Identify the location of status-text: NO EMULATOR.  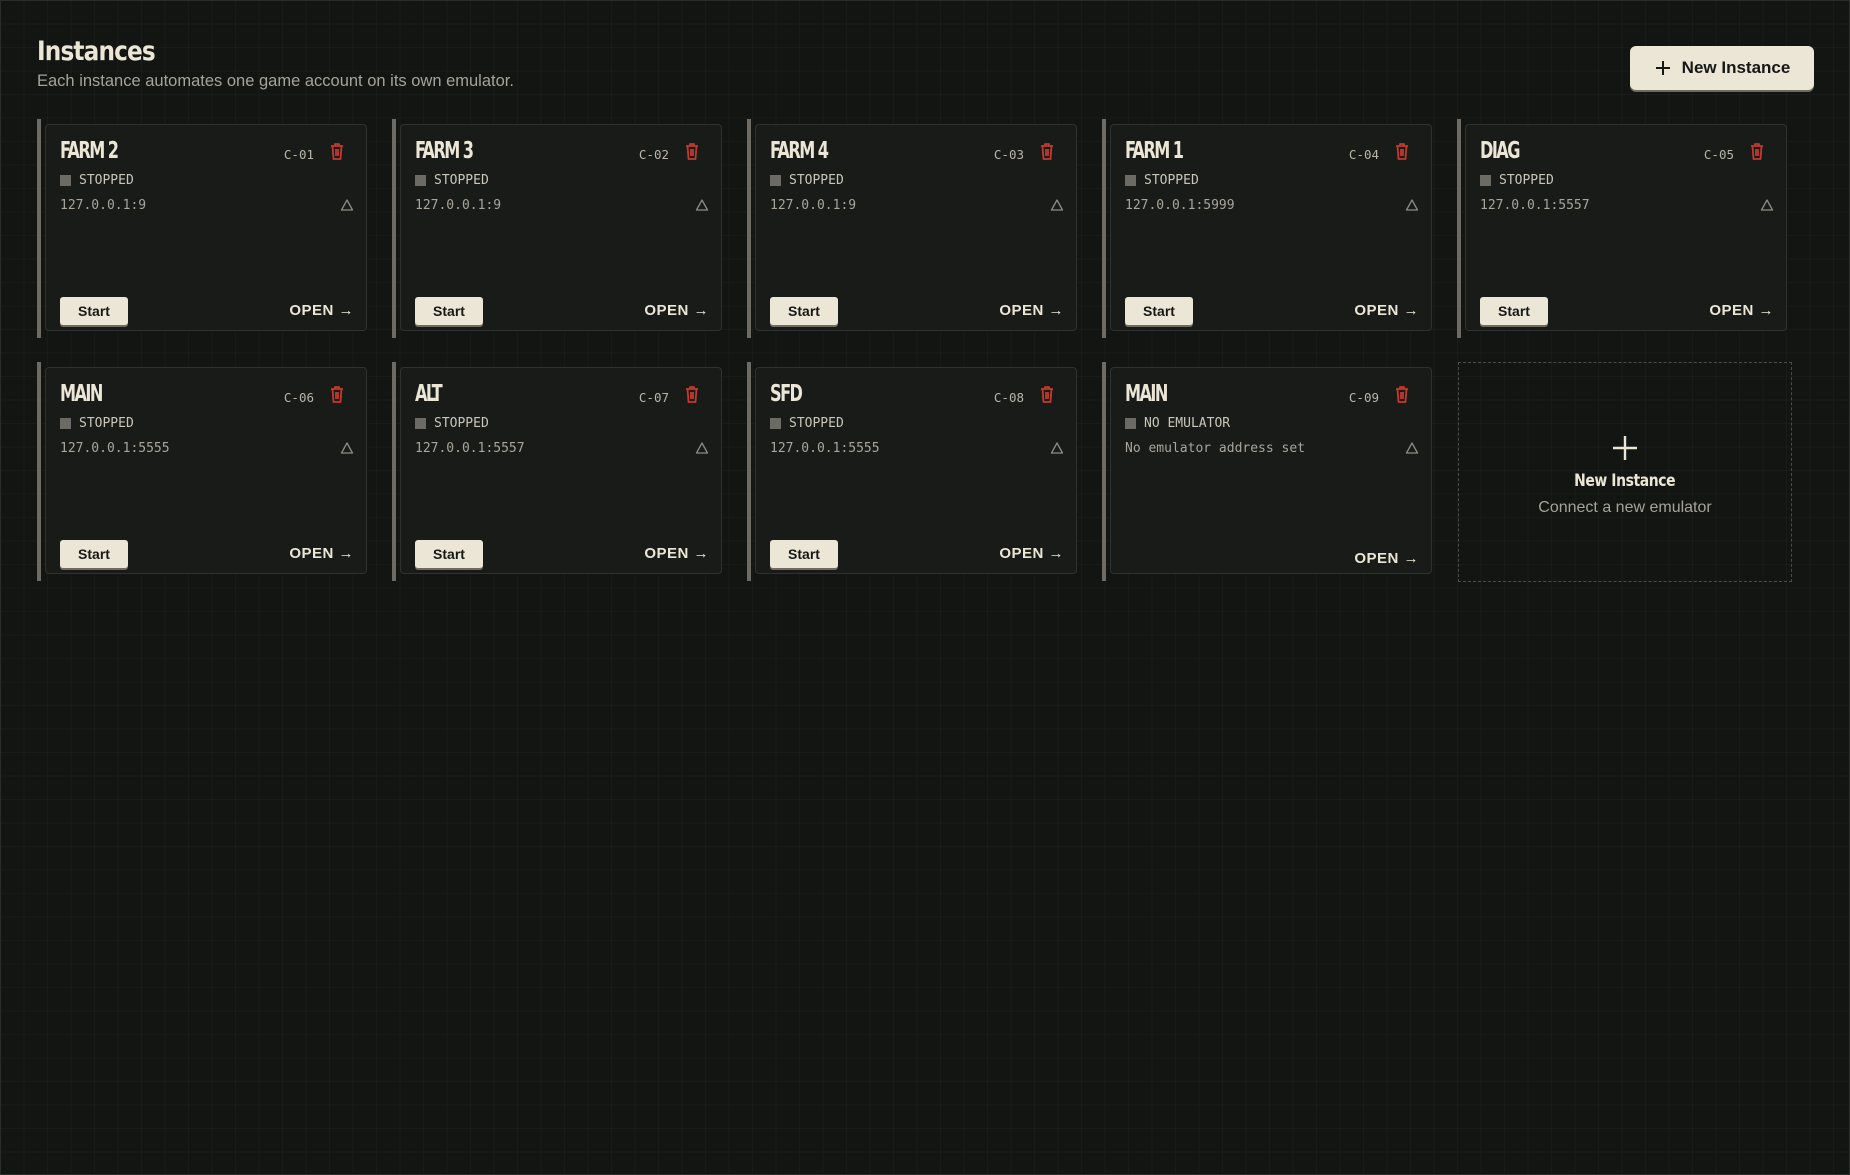
(1187, 423).